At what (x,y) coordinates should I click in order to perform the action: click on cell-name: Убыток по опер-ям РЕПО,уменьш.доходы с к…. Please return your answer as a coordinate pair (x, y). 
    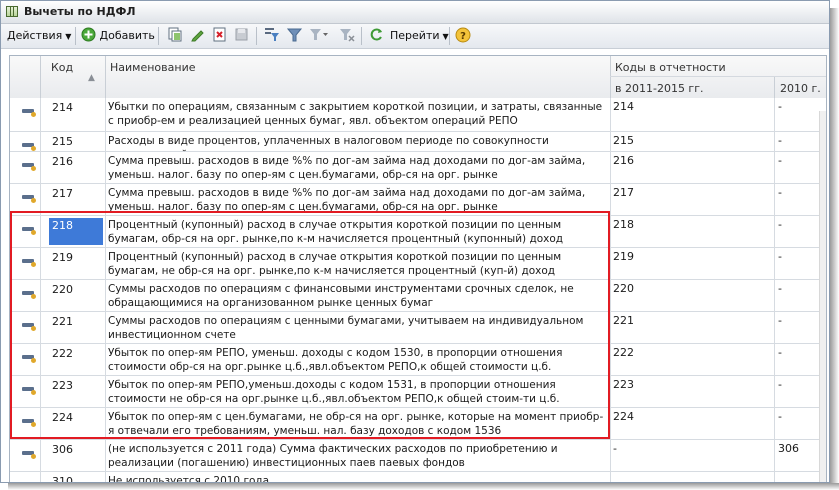
    Looking at the image, I should click on (358, 392).